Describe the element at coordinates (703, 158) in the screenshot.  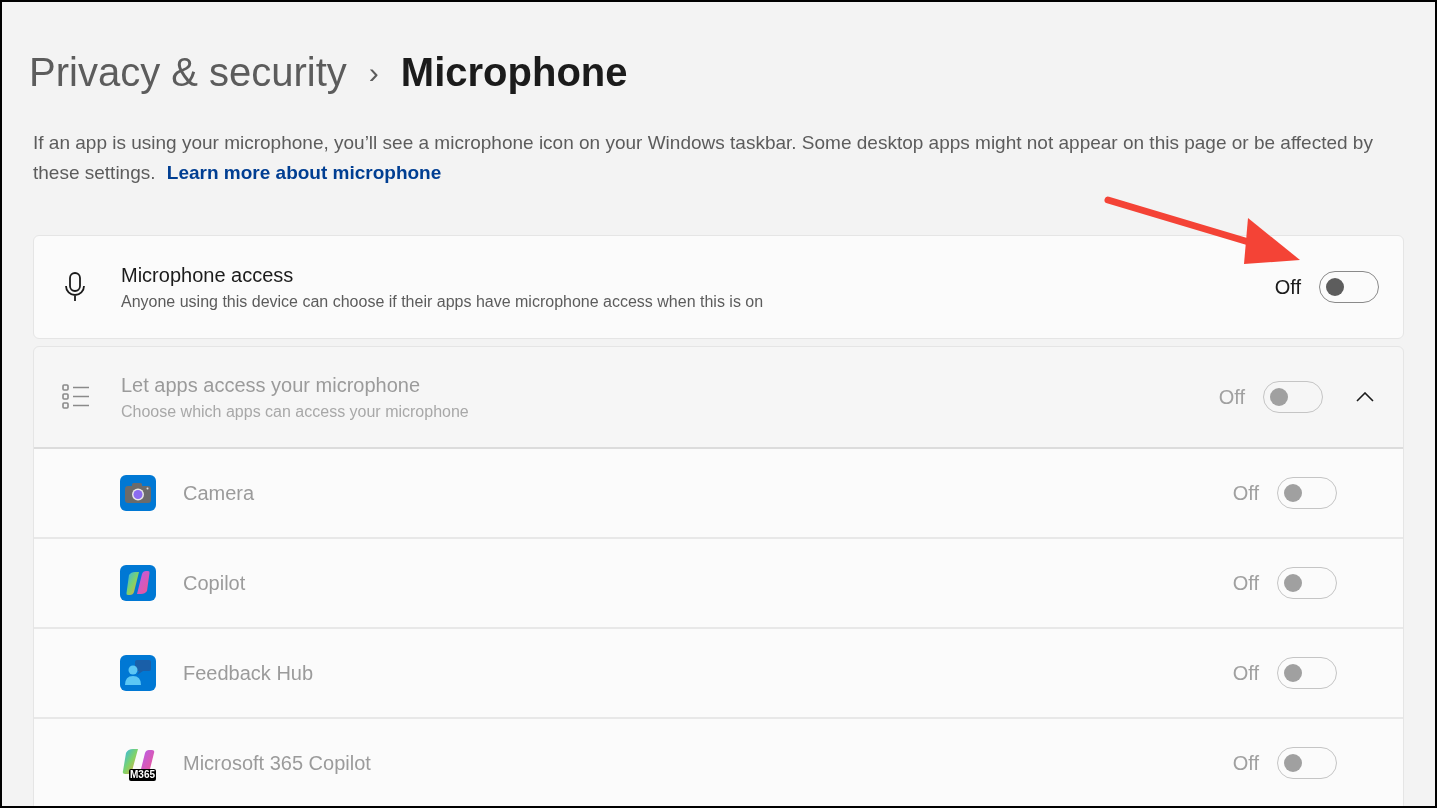
I see `page-description: If an app is using your microphone, you’ll see a microphone icon on your Windows taskbar. Some desktop apps might not appear on this page or be affected by these settings. Learn more about microphone` at that location.